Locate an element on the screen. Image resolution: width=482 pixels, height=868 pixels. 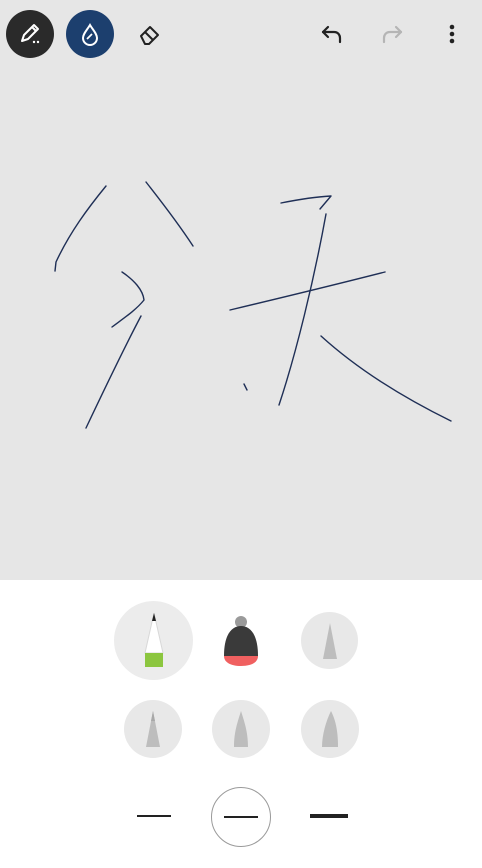
brush-pen-icon is located at coordinates (330, 729).